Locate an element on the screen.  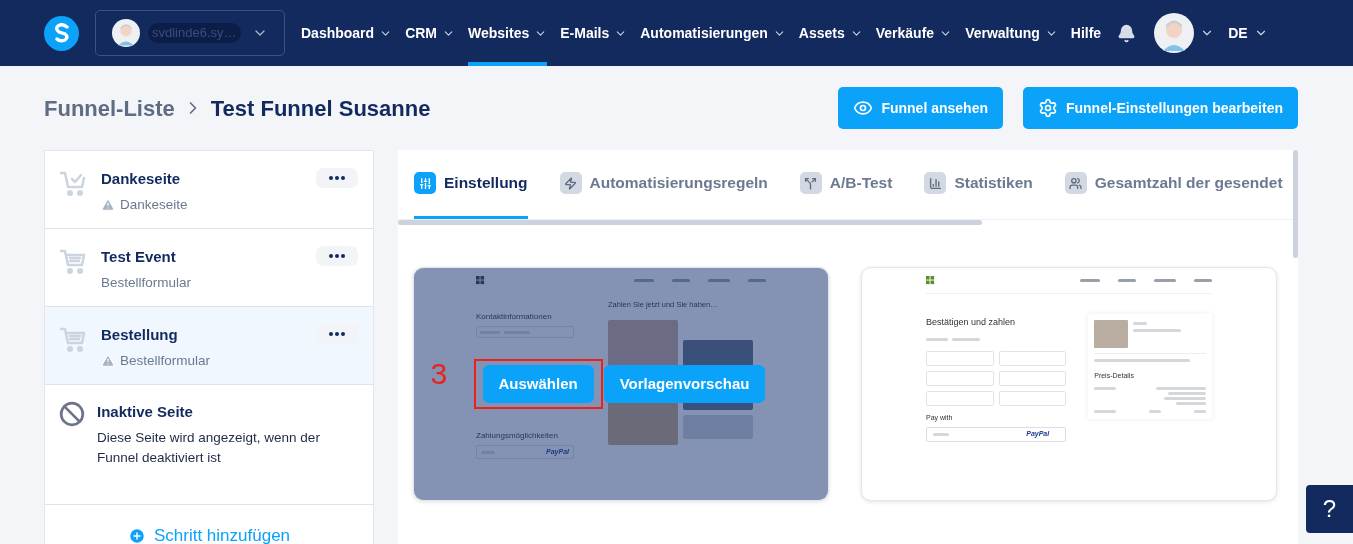
language-switcher: DE is located at coordinates (1248, 33).